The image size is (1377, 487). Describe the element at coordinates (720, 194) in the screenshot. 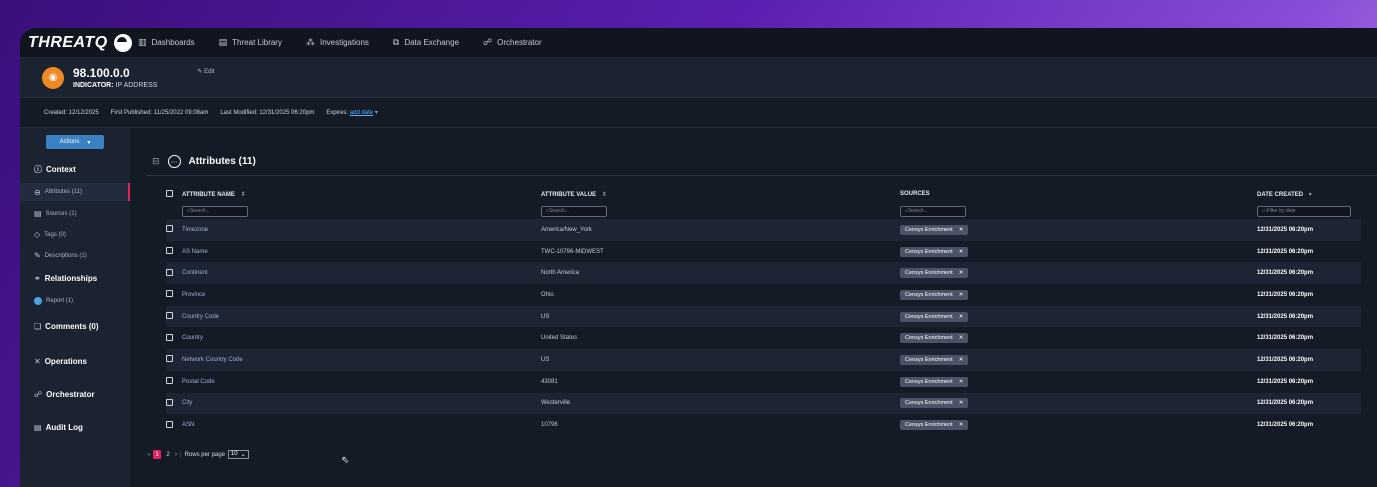

I see `column-header-value: ATTRIBUTE VALUE ⇕` at that location.